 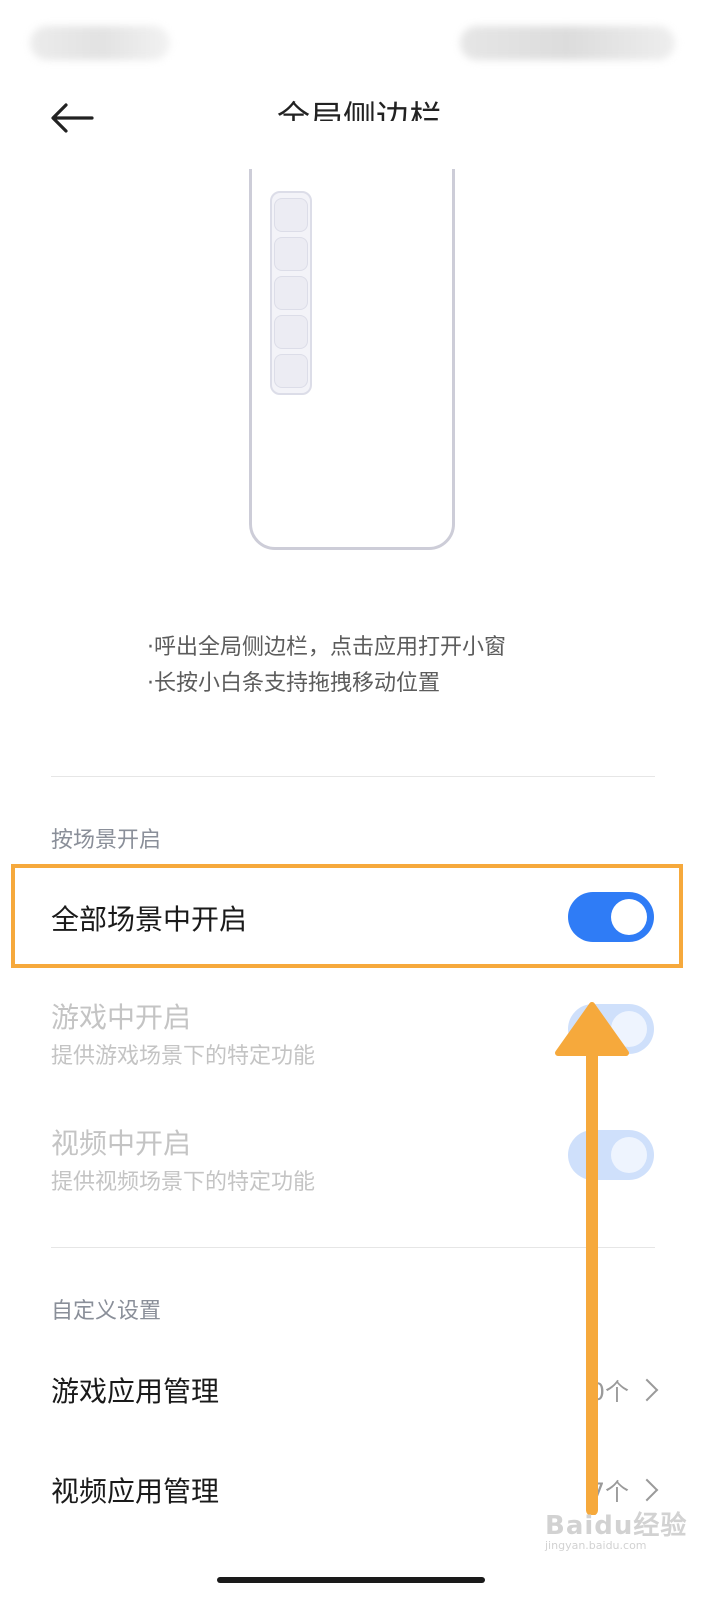 What do you see at coordinates (121, 1017) in the screenshot?
I see `row-game-title: 游戏中开启` at bounding box center [121, 1017].